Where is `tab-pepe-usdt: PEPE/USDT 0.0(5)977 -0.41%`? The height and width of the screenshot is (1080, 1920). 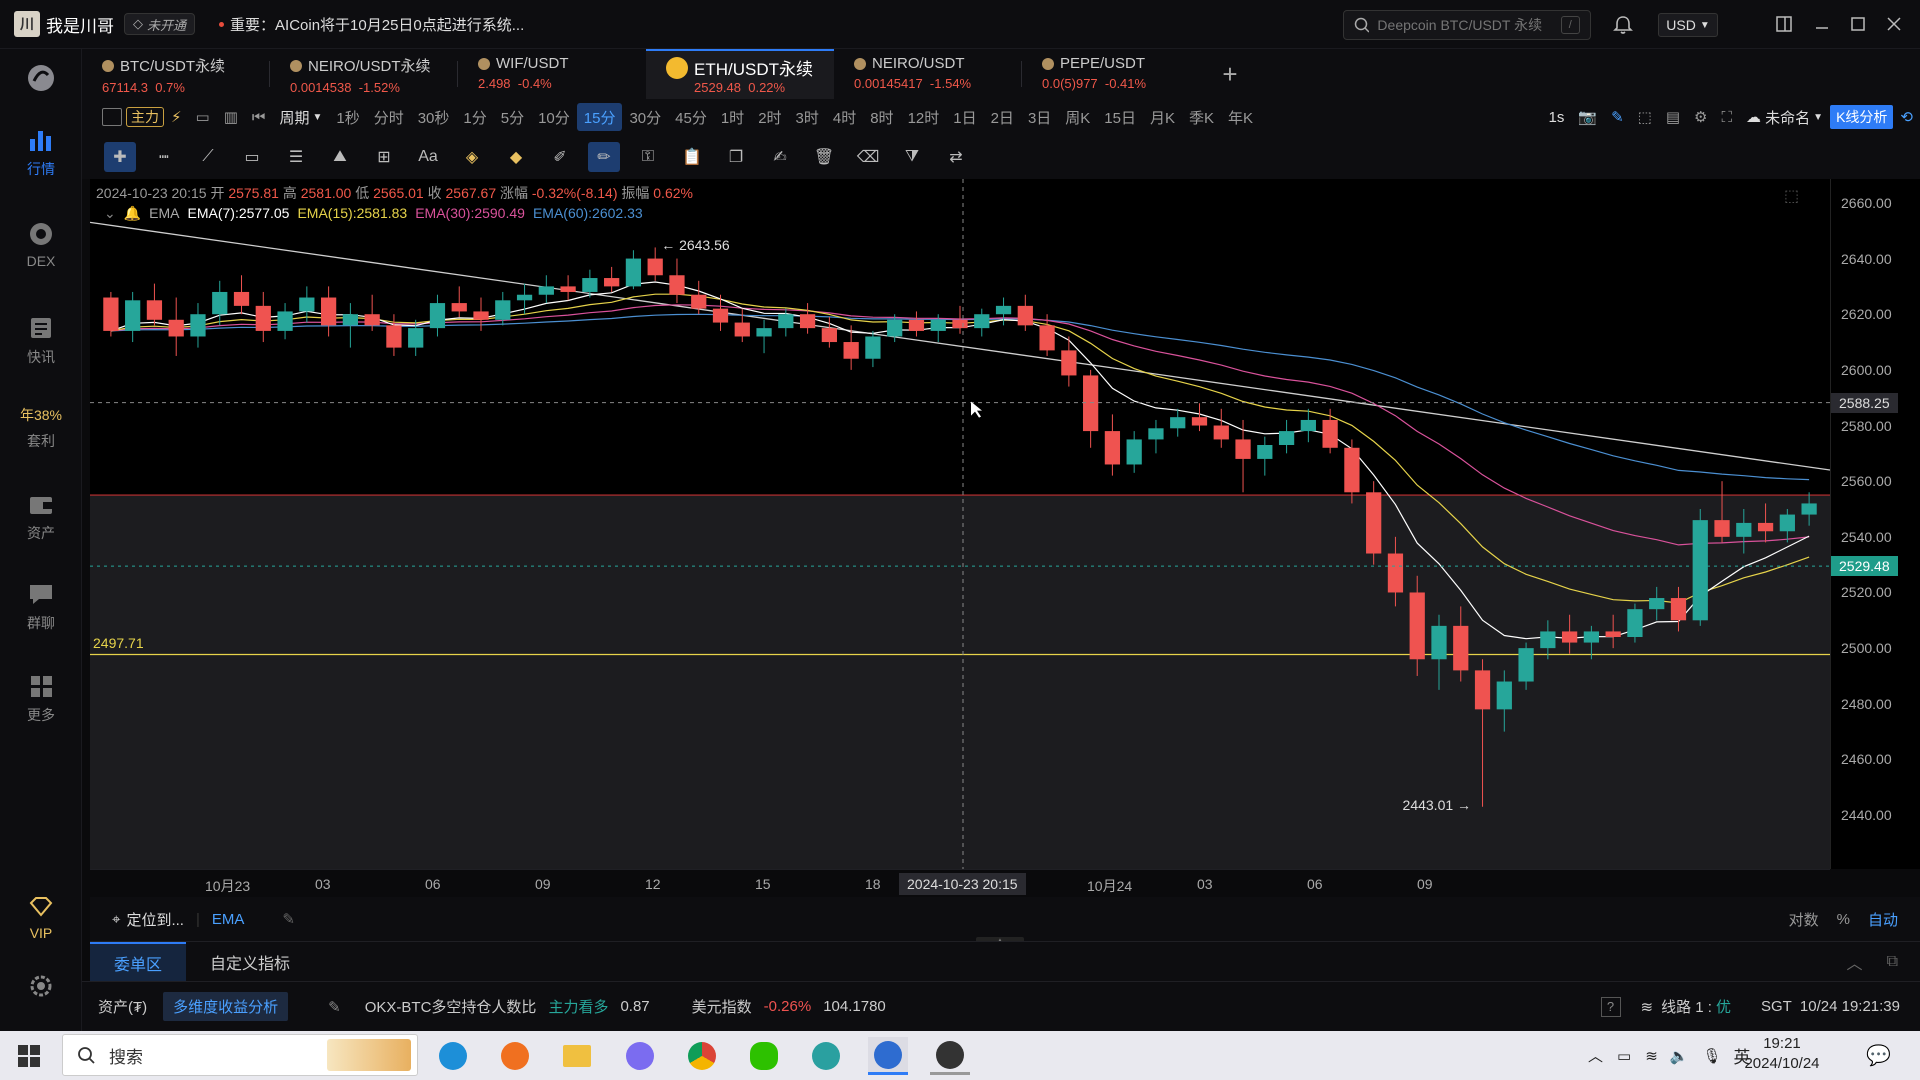 tab-pepe-usdt: PEPE/USDT 0.0(5)977 -0.41% is located at coordinates (1116, 74).